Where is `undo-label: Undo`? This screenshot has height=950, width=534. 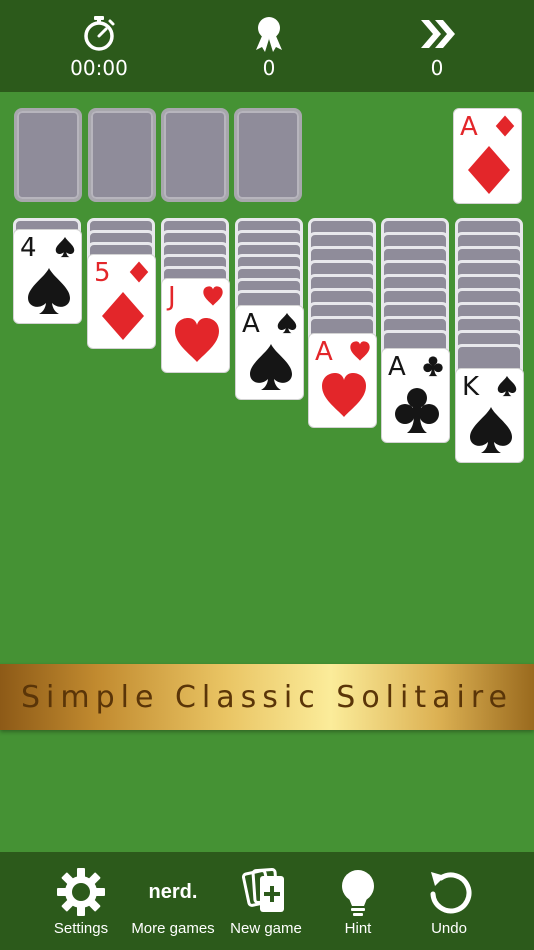
undo-label: Undo is located at coordinates (449, 928).